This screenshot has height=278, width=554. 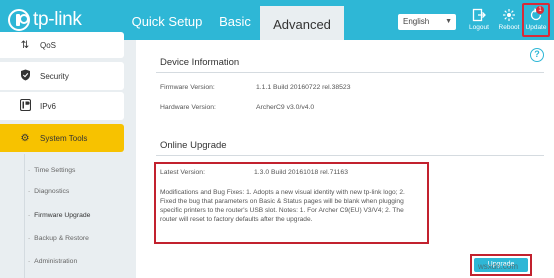 I want to click on sidebar-item-label: Security, so click(x=54, y=76).